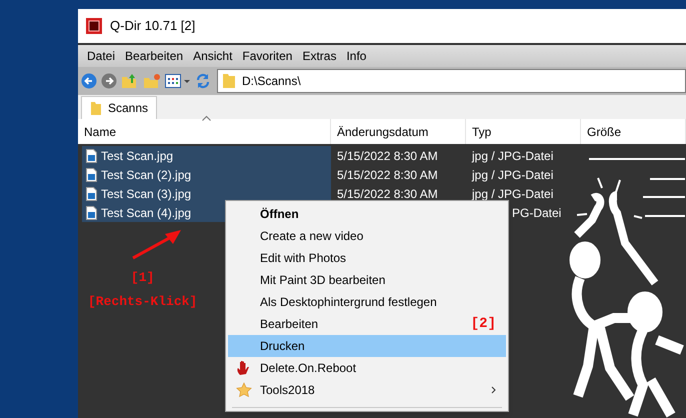 The width and height of the screenshot is (686, 418). I want to click on menu-item: Delete.On.Reboot, so click(367, 368).